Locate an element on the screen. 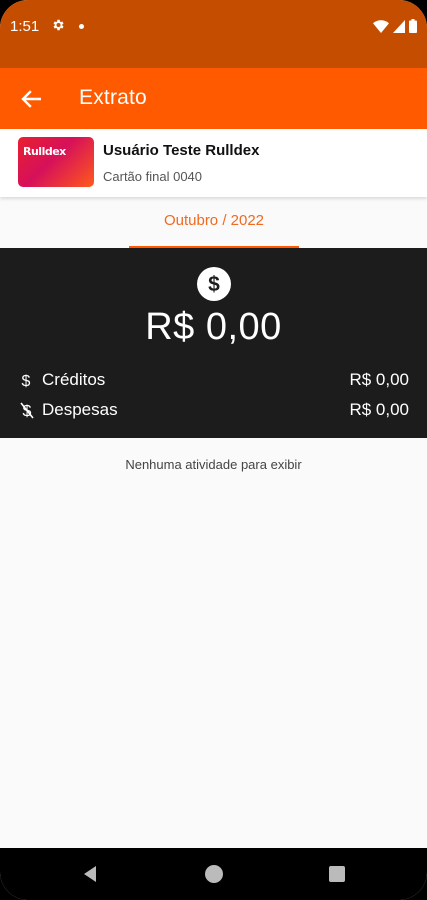 Image resolution: width=427 pixels, height=900 pixels. credits-value: R$ 0,00 is located at coordinates (379, 379).